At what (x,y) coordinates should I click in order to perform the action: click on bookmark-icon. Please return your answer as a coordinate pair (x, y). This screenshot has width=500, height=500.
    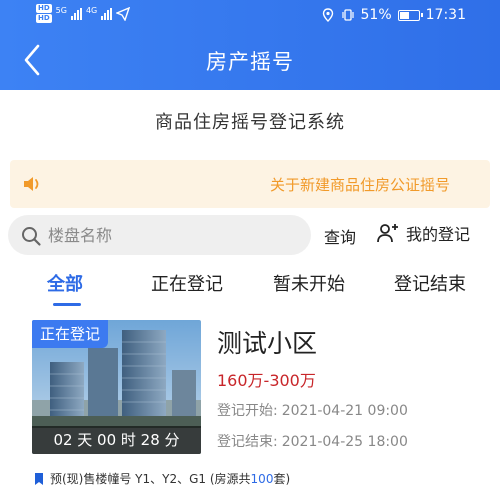
    Looking at the image, I should click on (39, 478).